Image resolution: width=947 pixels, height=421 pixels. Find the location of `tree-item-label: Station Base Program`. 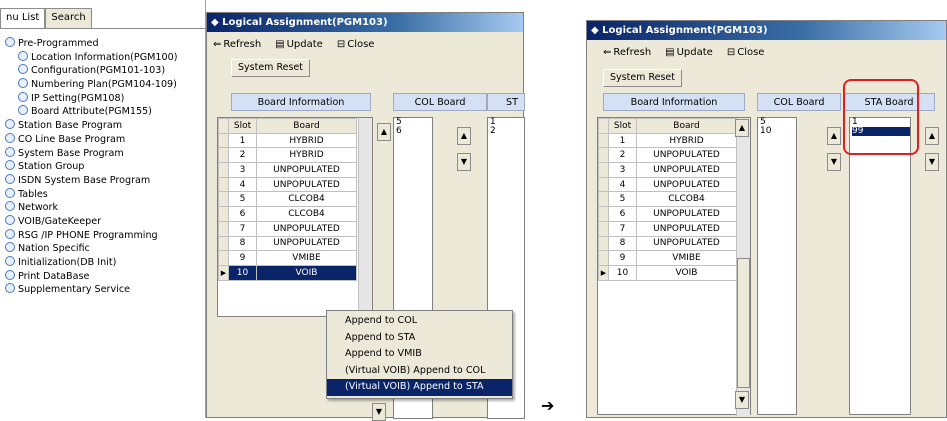

tree-item-label: Station Base Program is located at coordinates (70, 126).